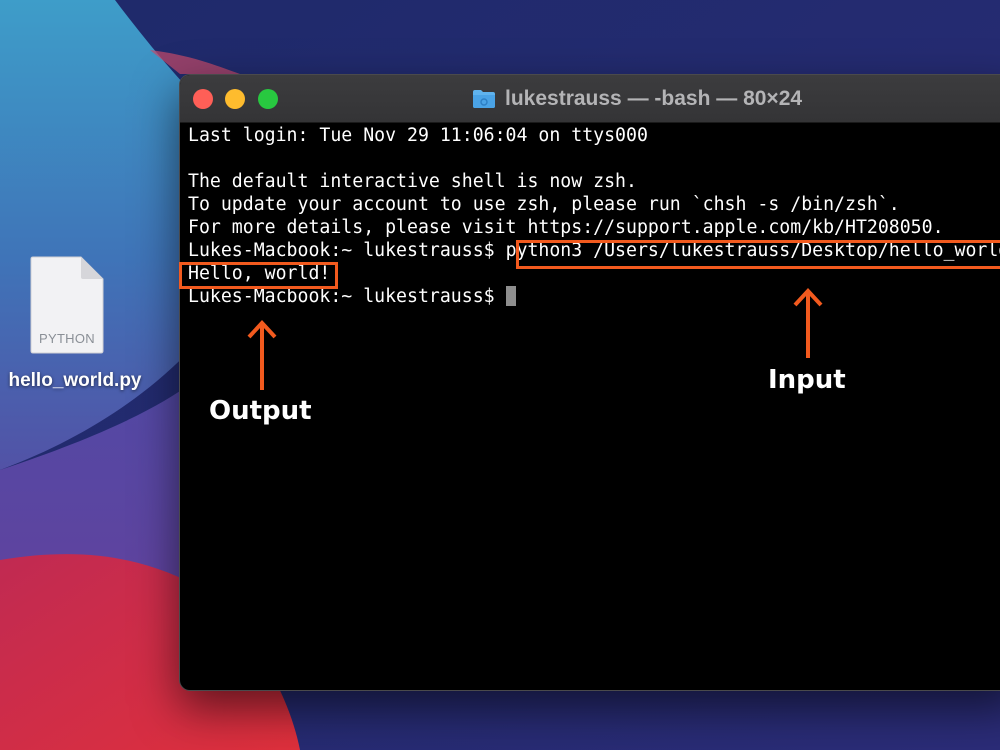 This screenshot has height=750, width=1000. I want to click on zoom-button, so click(268, 99).